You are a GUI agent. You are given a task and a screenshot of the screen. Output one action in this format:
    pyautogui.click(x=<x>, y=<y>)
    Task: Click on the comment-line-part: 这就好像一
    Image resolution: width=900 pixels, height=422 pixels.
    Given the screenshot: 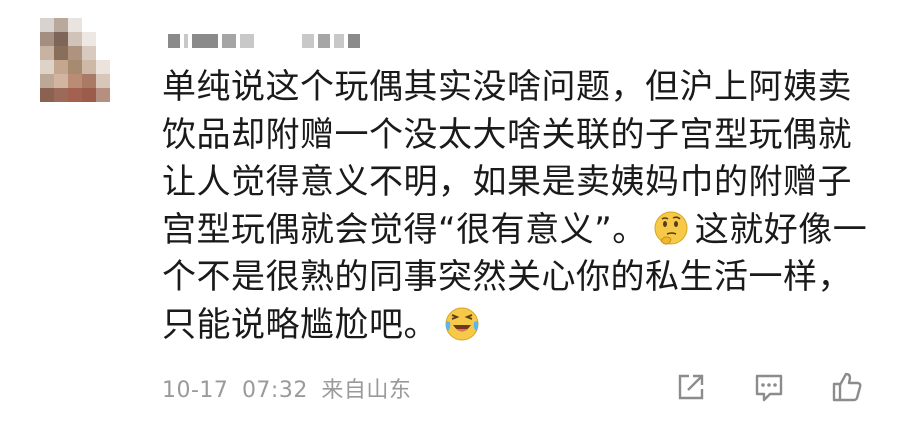 What is the action you would take?
    pyautogui.click(x=781, y=229)
    